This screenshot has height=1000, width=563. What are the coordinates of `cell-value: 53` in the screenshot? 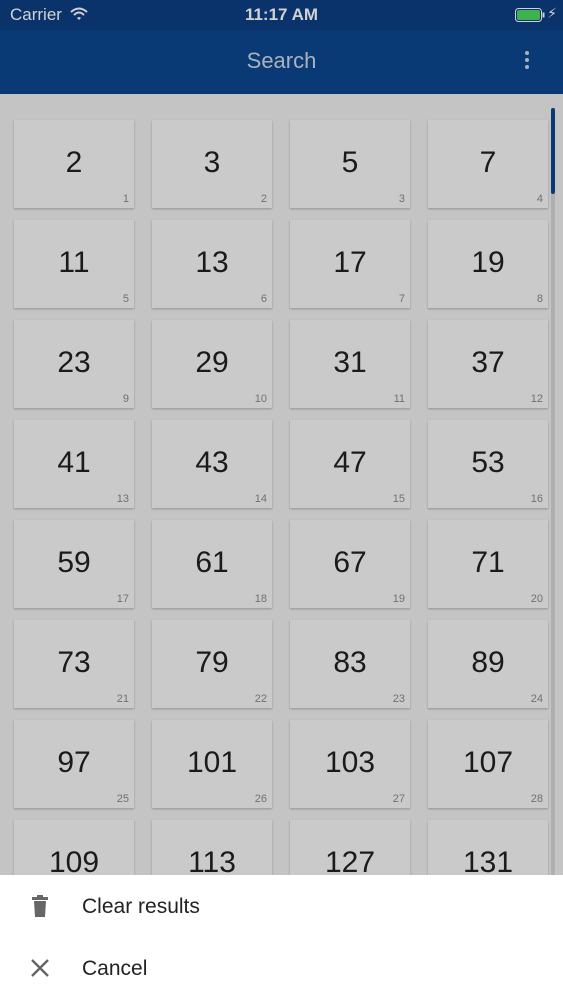 It's located at (488, 462).